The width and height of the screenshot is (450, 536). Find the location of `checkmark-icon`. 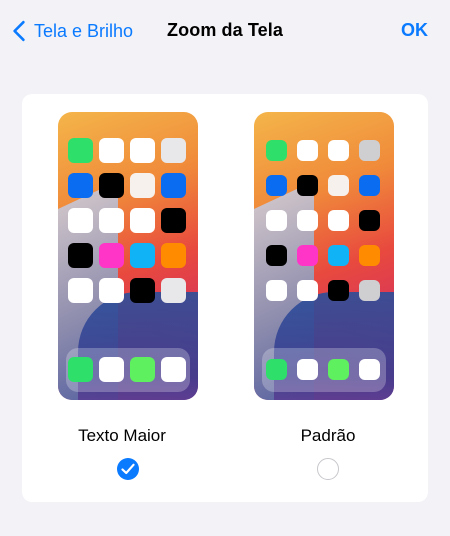

checkmark-icon is located at coordinates (128, 469).